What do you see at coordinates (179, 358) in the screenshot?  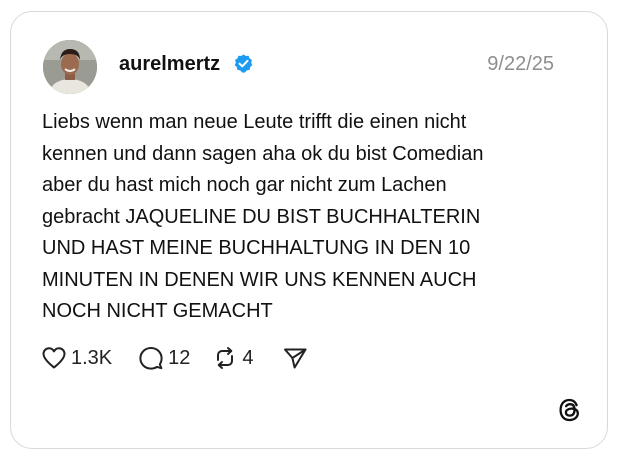 I see `reply-count: 12` at bounding box center [179, 358].